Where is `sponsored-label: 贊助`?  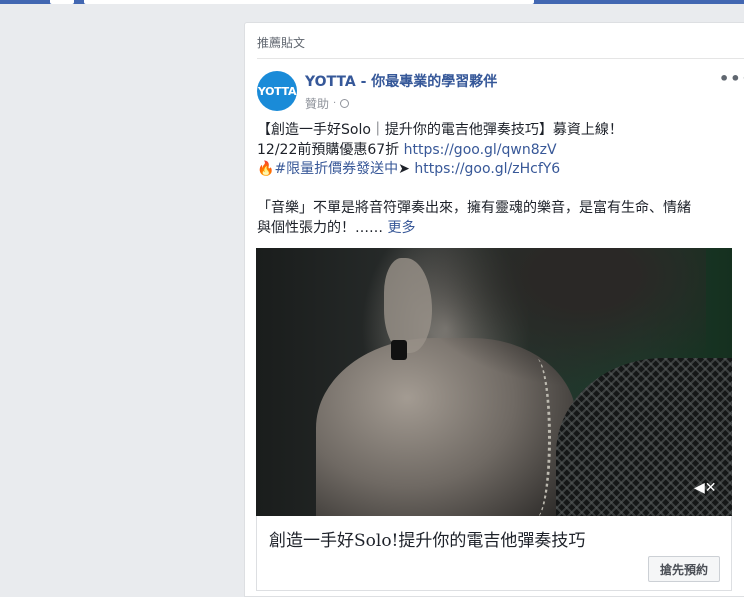 sponsored-label: 贊助 is located at coordinates (317, 103).